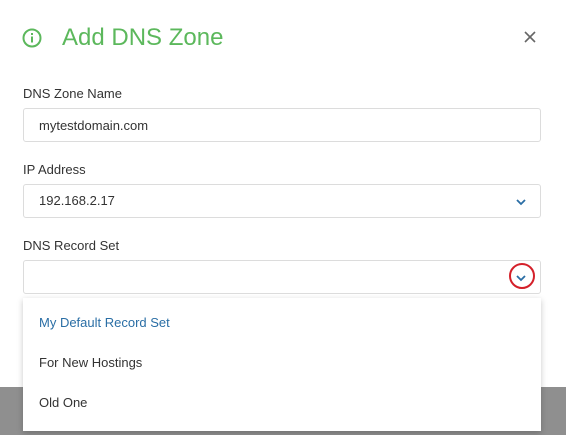 This screenshot has width=566, height=435. I want to click on zone-name-input, so click(271, 125).